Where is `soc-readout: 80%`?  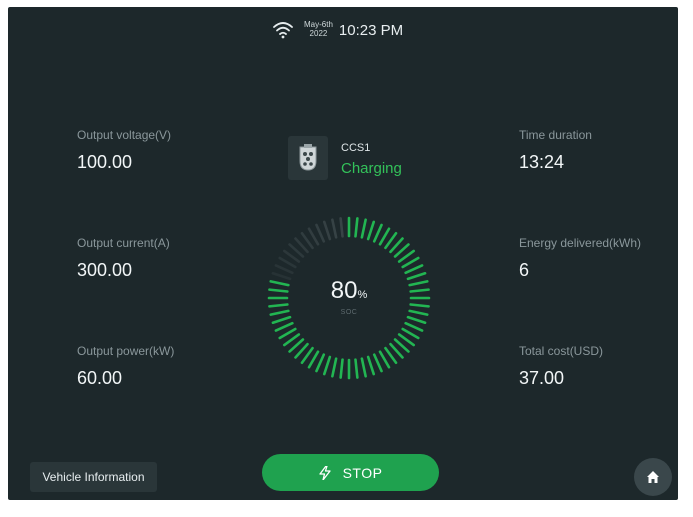
soc-readout: 80% is located at coordinates (349, 291).